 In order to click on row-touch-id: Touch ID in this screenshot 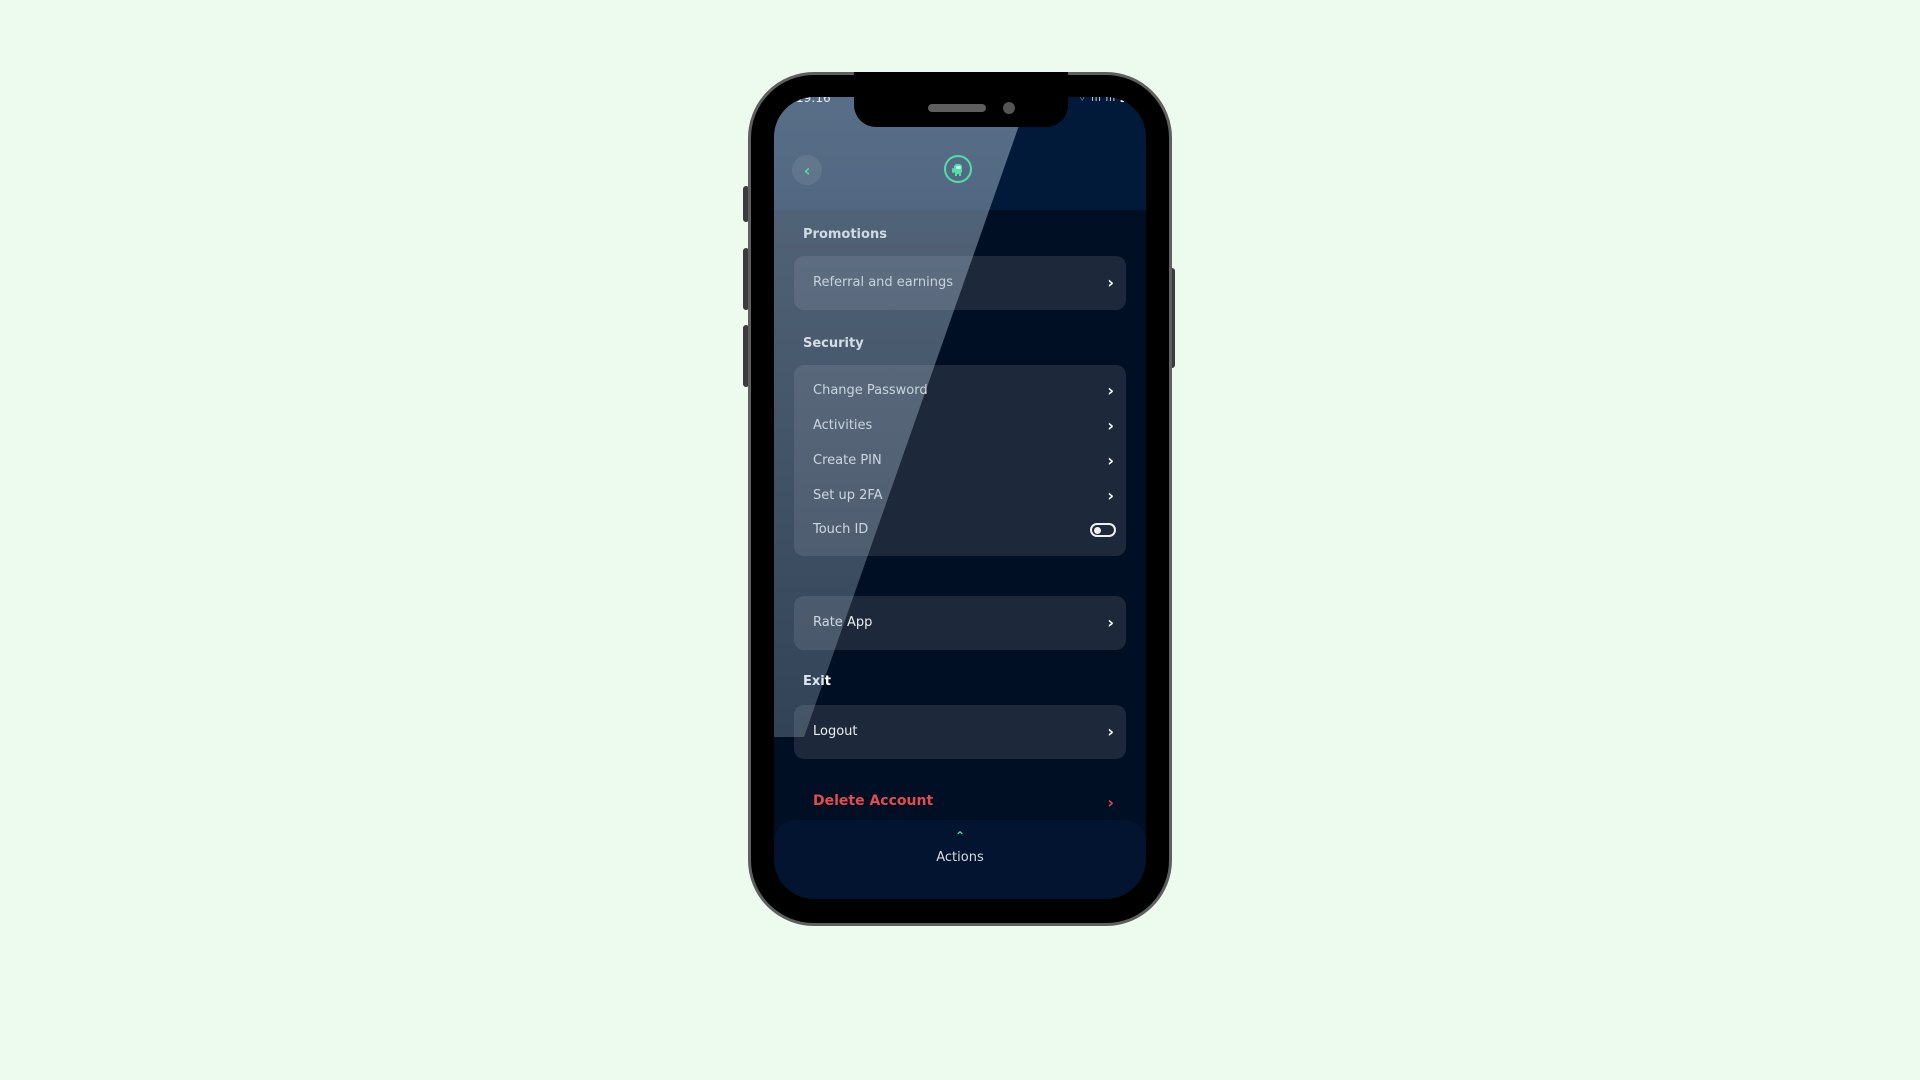, I will do `click(960, 529)`.